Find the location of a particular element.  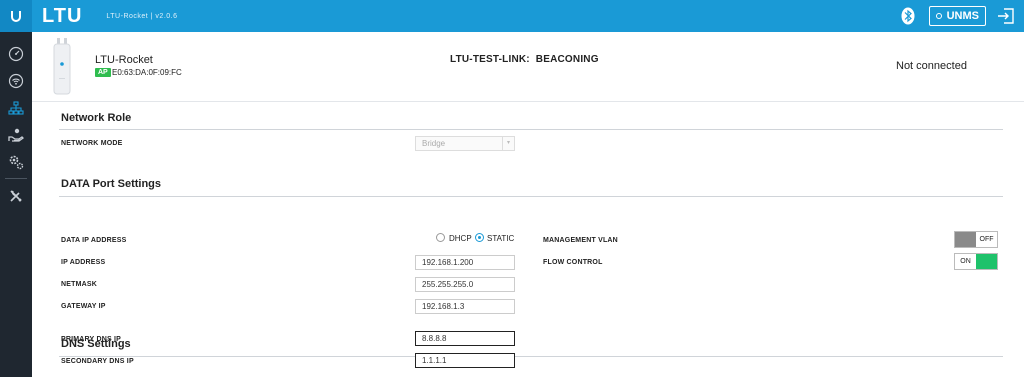

sidebar-item-settings is located at coordinates (16, 161).